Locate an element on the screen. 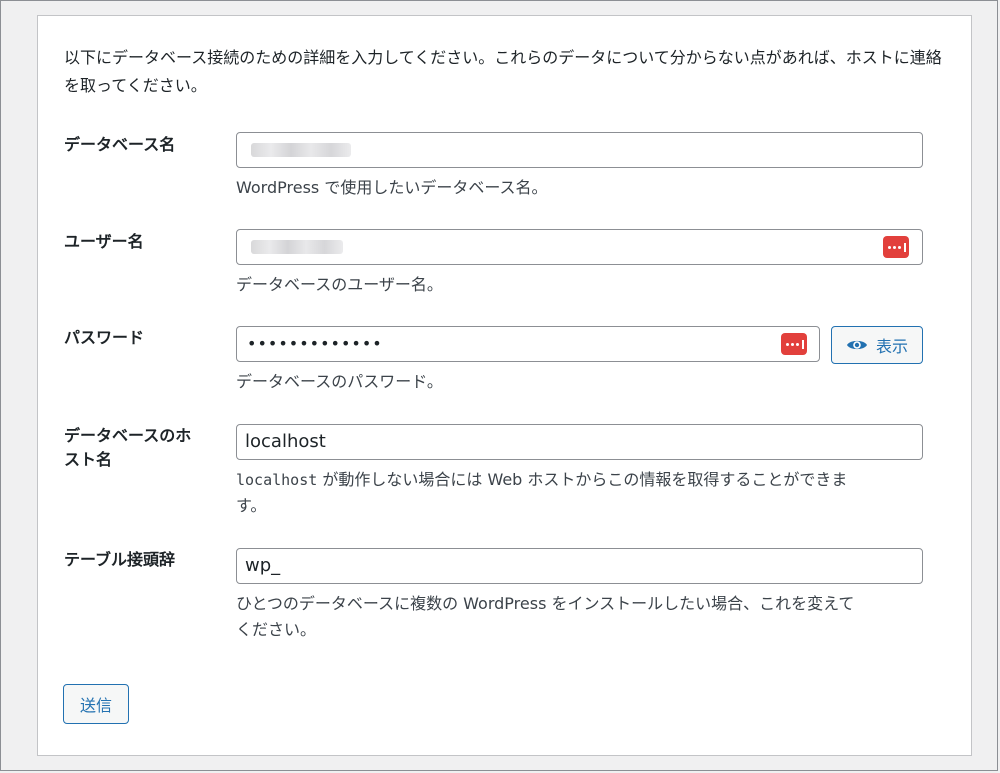 Image resolution: width=1000 pixels, height=773 pixels. uname-label: ユーザー名 is located at coordinates (104, 241).